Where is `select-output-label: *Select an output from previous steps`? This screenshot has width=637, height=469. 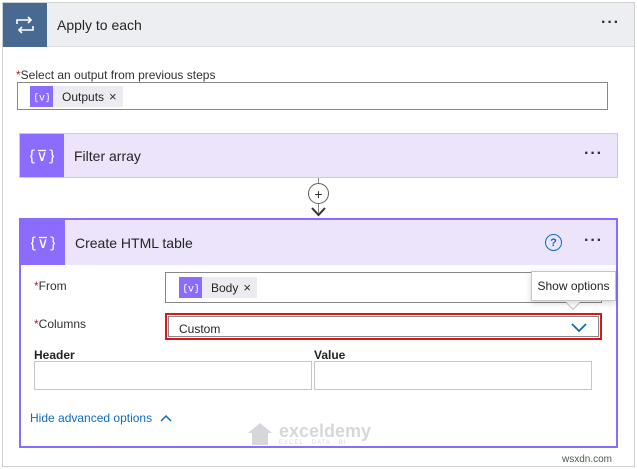
select-output-label: *Select an output from previous steps is located at coordinates (116, 75).